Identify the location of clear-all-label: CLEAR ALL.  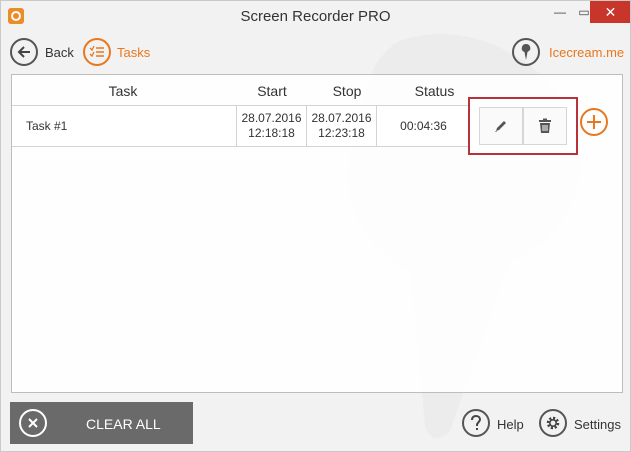
(123, 424).